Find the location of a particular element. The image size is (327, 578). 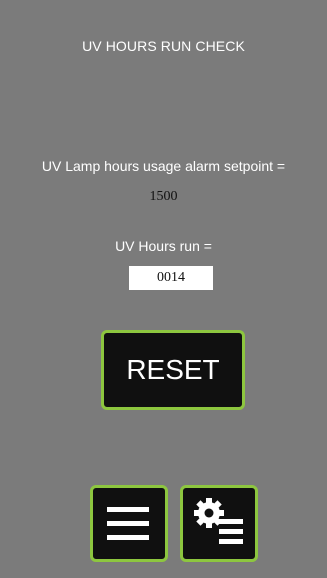

menu-button is located at coordinates (129, 523).